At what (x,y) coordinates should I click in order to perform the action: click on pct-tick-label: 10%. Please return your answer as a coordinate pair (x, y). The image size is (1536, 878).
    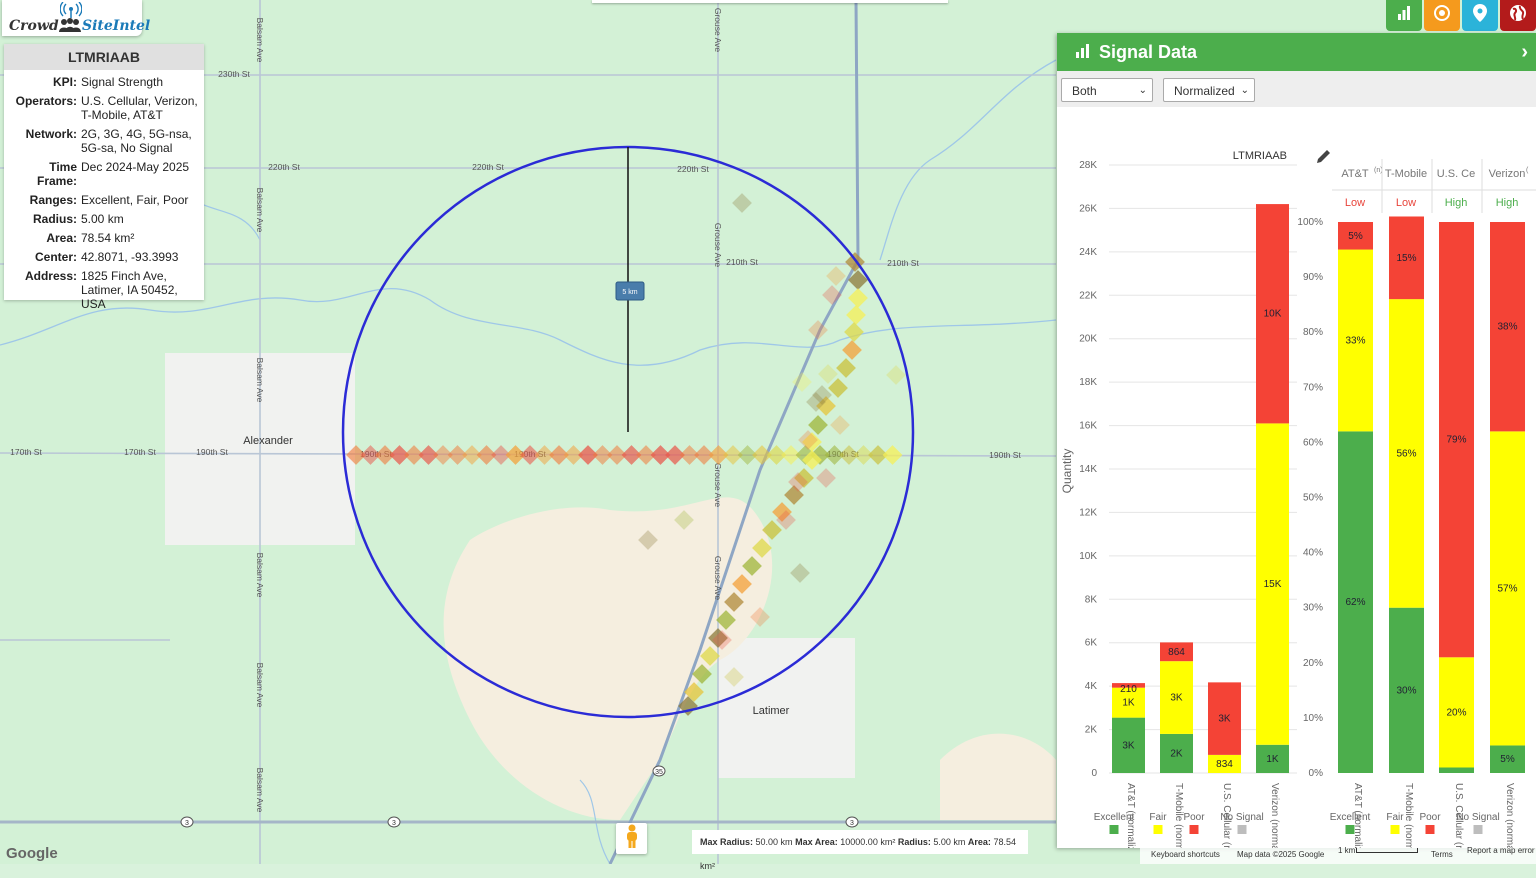
    Looking at the image, I should click on (1313, 718).